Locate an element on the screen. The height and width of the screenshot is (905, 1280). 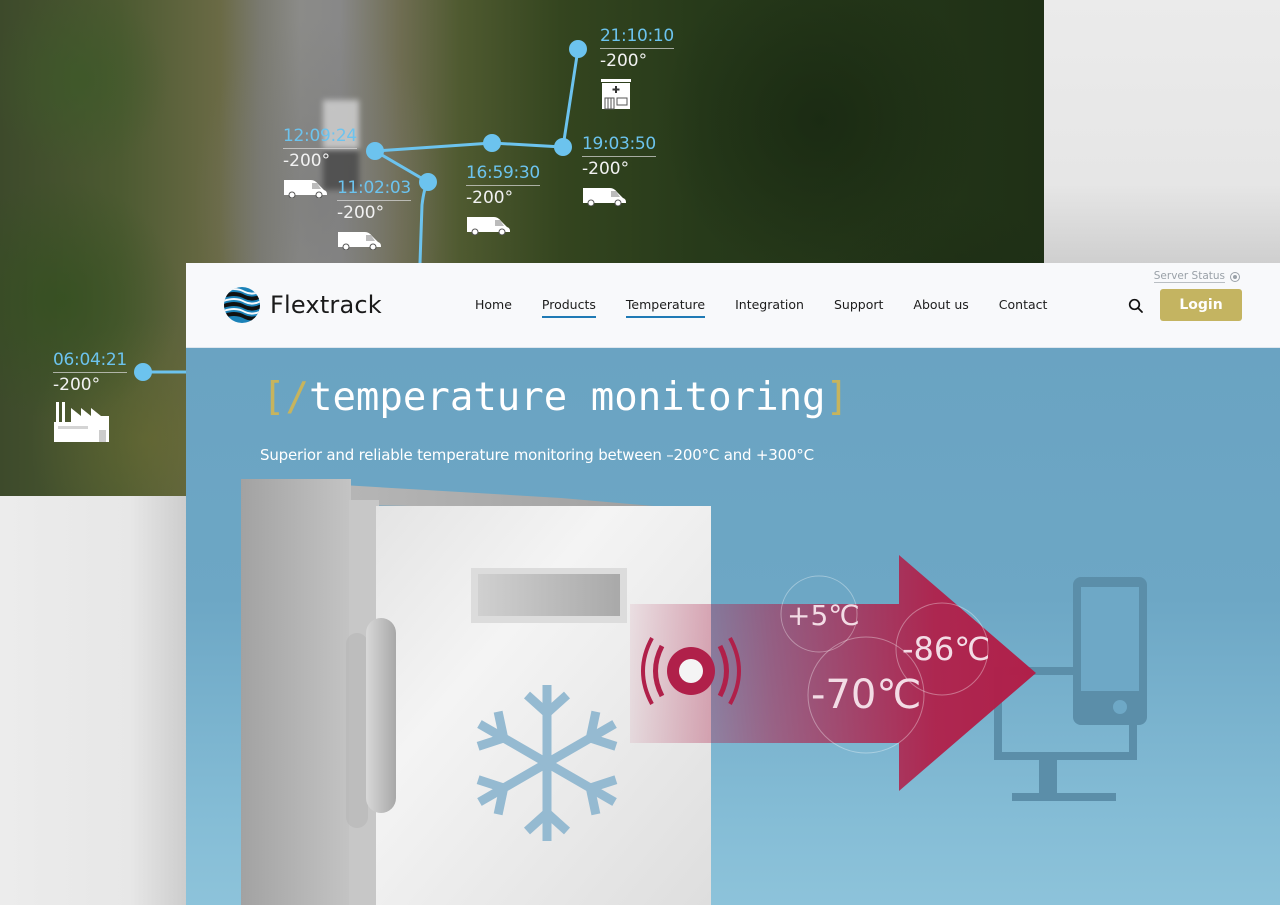
tracking-point: 16:59:30 -200° is located at coordinates (503, 199).